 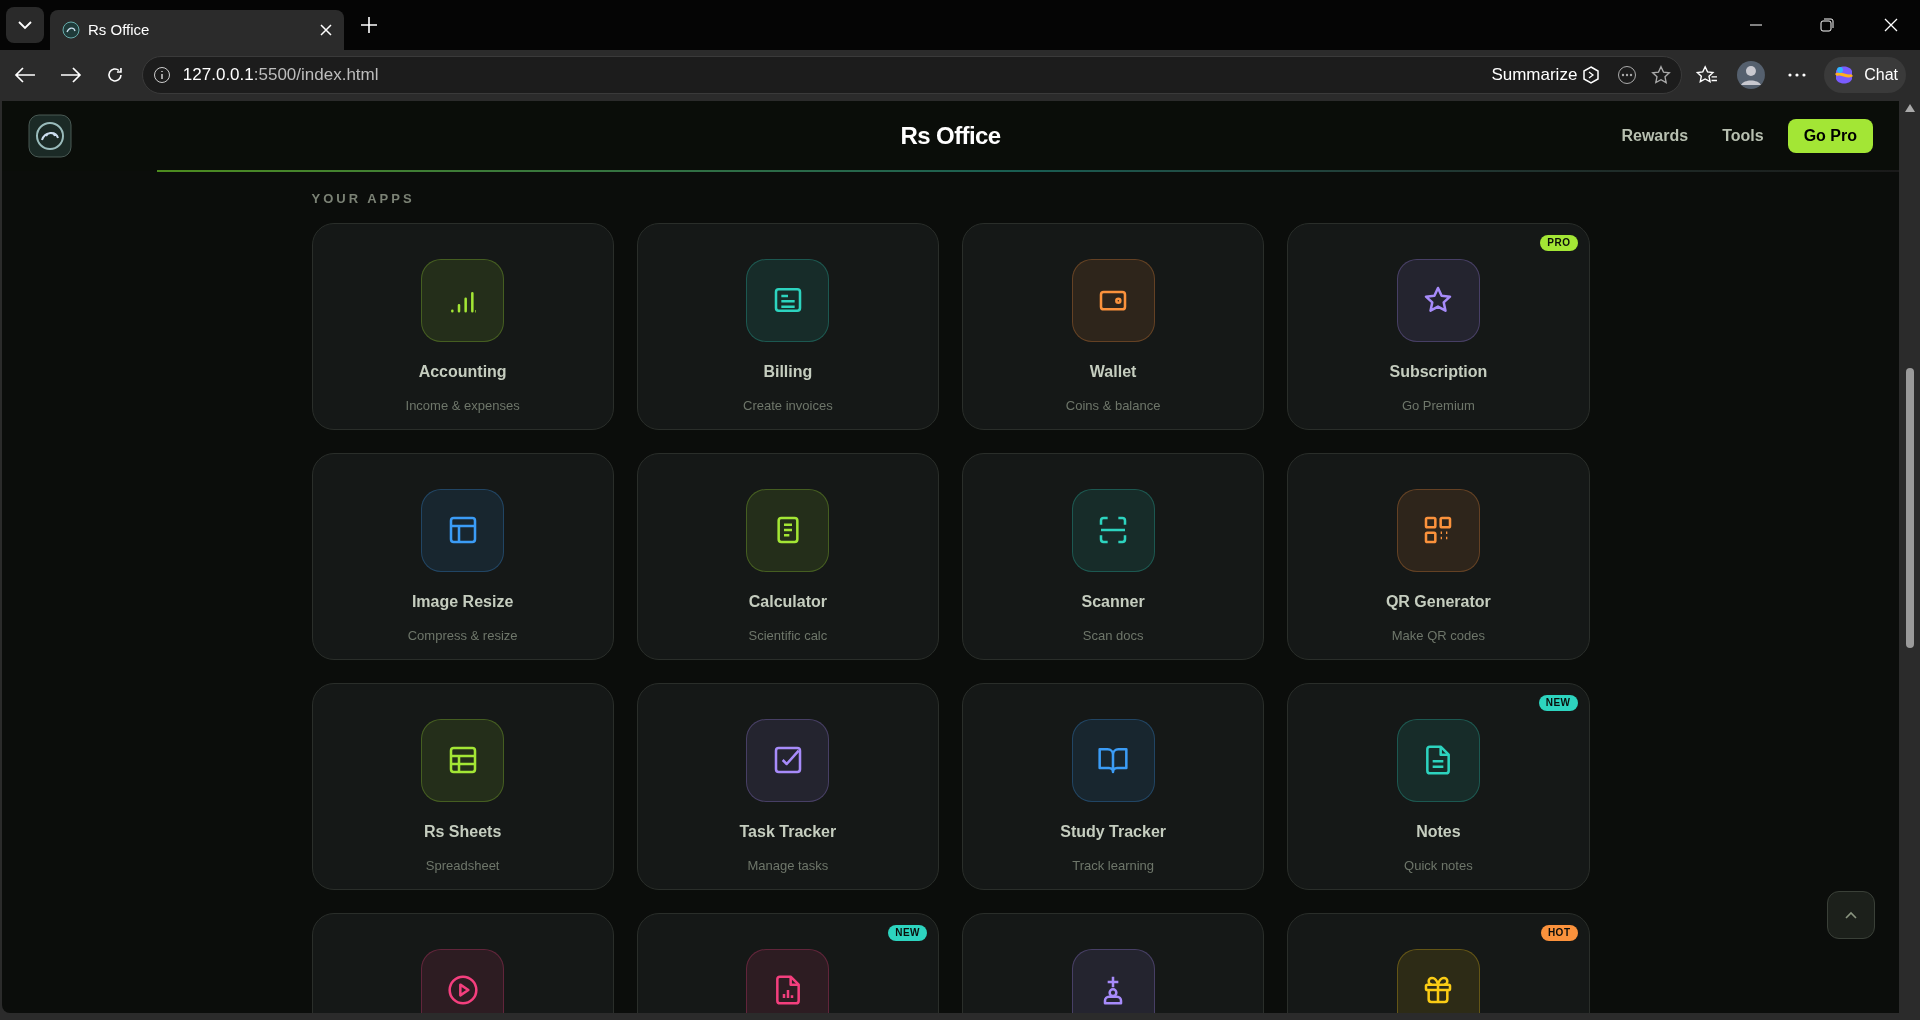 I want to click on nav-link: Tools, so click(x=1743, y=136).